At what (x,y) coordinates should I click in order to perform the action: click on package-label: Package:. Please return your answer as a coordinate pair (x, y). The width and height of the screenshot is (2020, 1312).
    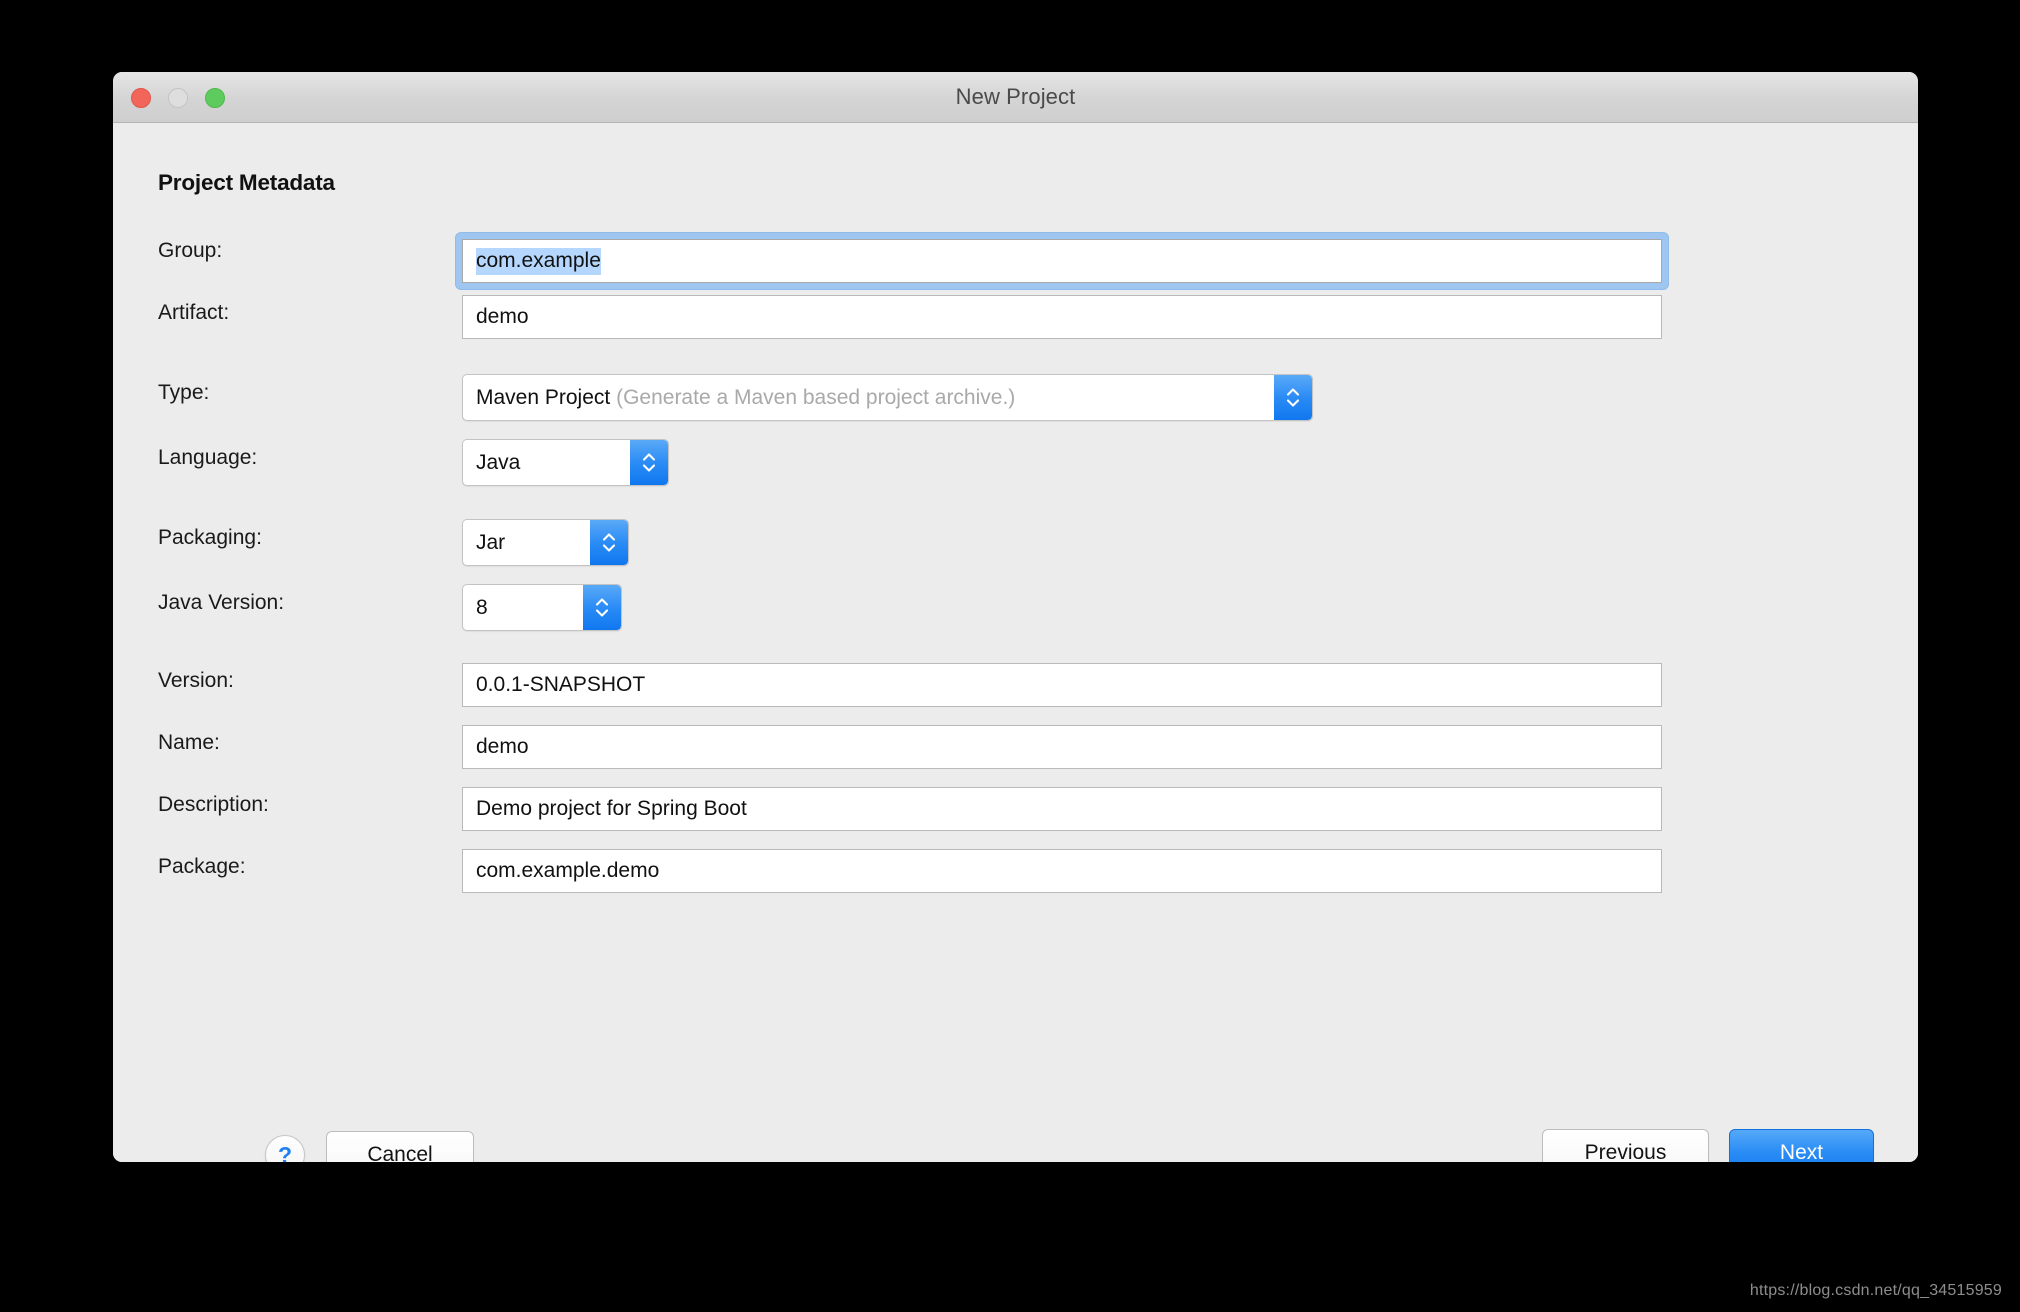
    Looking at the image, I should click on (202, 866).